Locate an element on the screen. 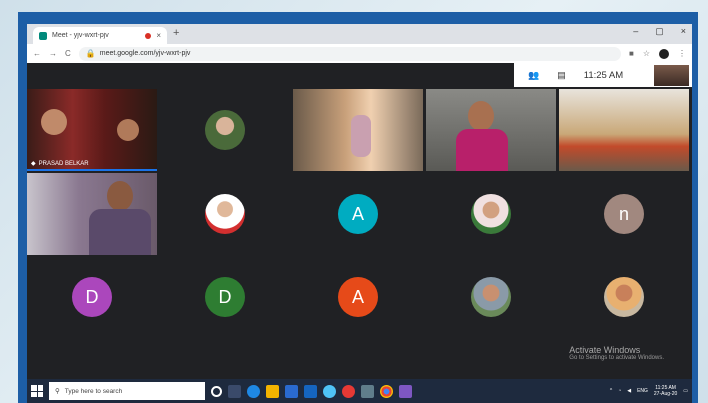  meeting-time: 11:25 AM is located at coordinates (603, 75).